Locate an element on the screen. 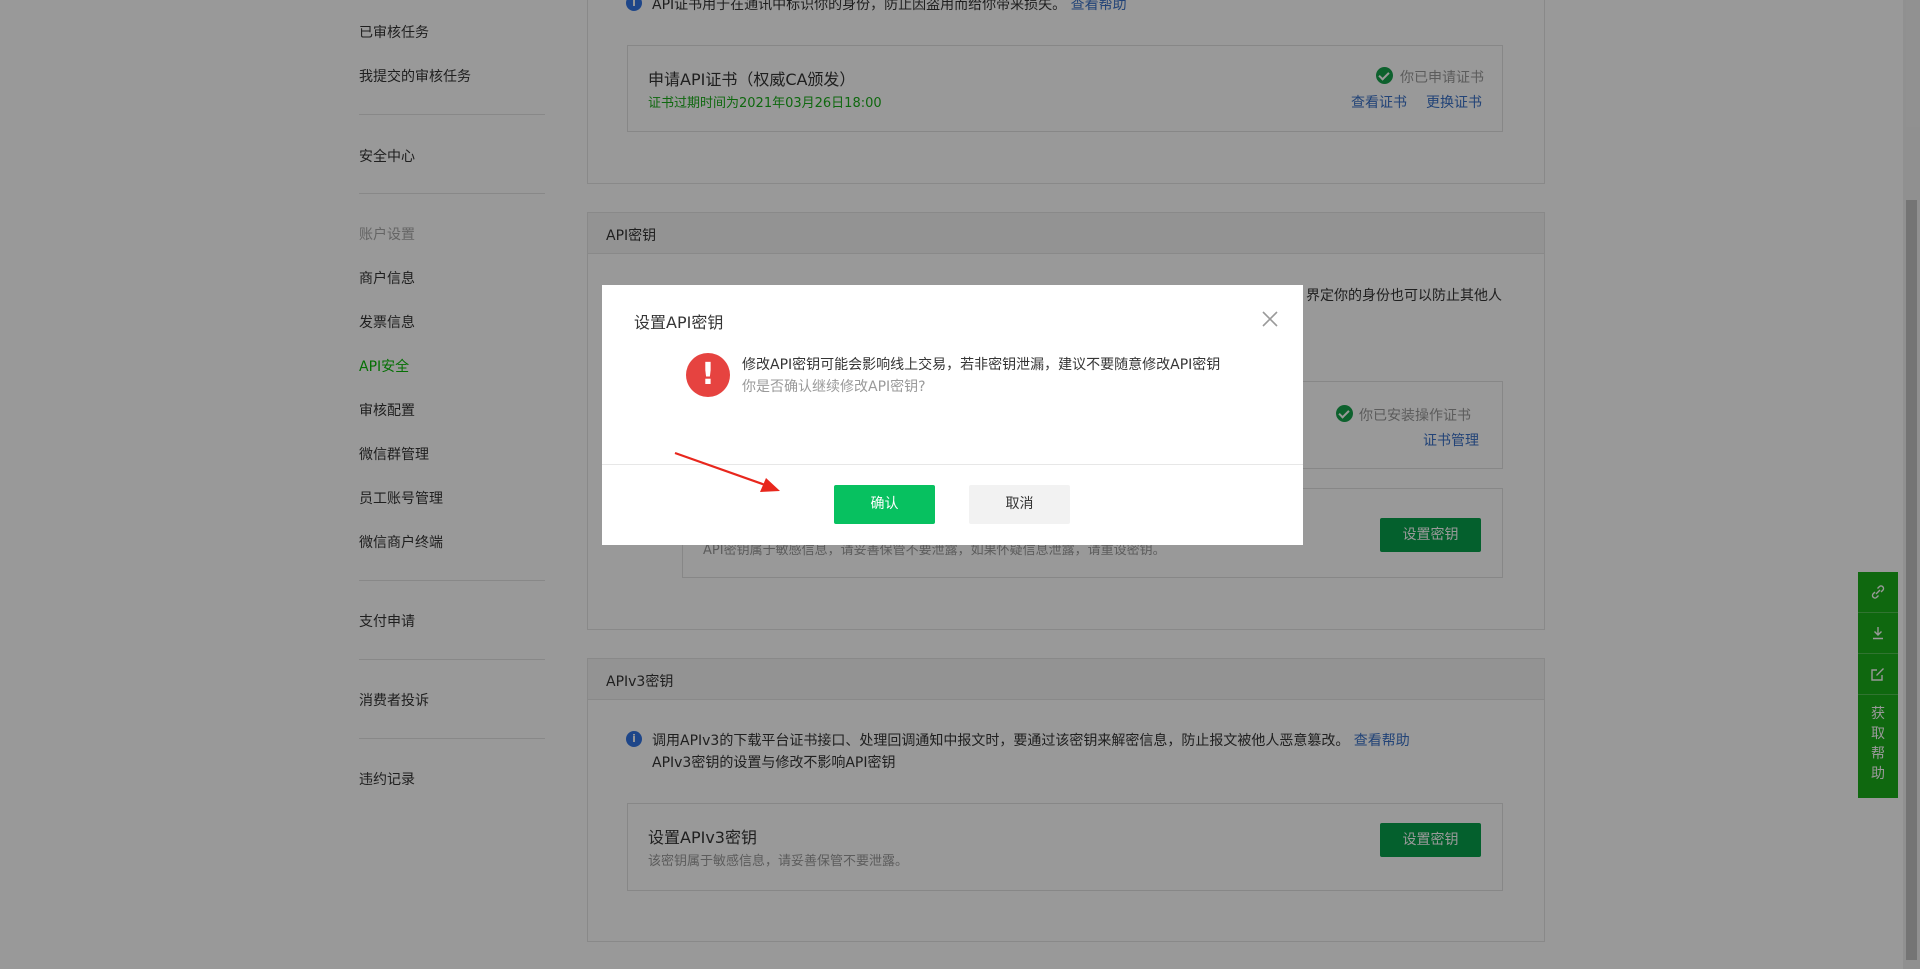  annotation-arrow-icon is located at coordinates (727, 471).